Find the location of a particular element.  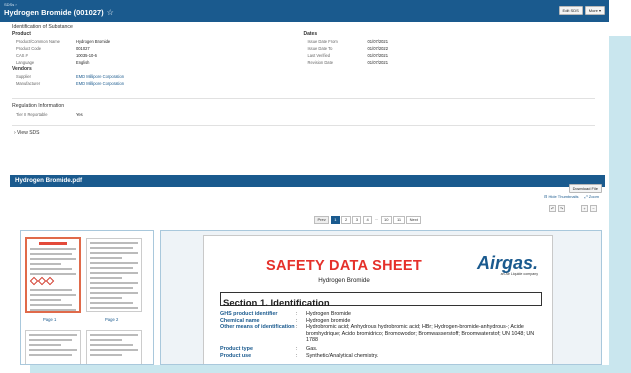

manufacturer-link: EMD Millipore Corporation is located at coordinates (100, 83).